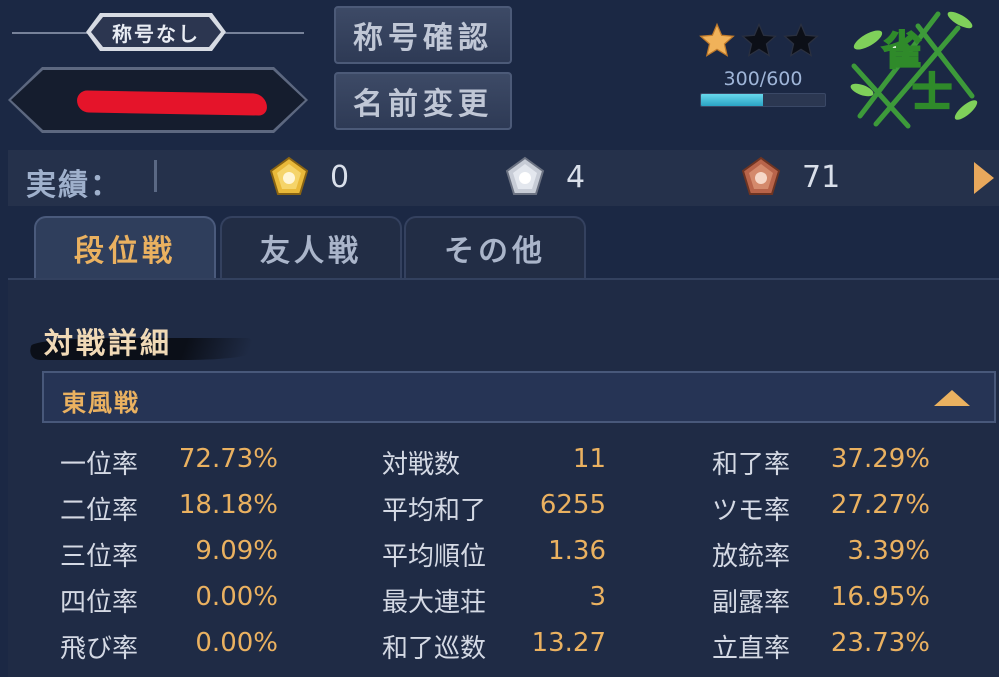  What do you see at coordinates (289, 175) in the screenshot?
I see `gold-medal-icon` at bounding box center [289, 175].